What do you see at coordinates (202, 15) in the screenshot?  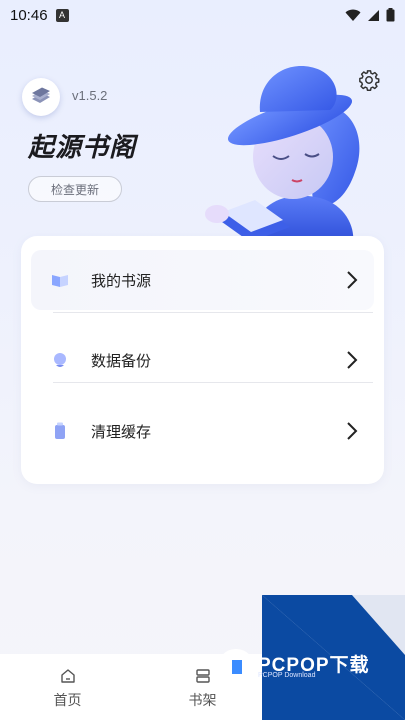 I see `status-bar: 10:46 A` at bounding box center [202, 15].